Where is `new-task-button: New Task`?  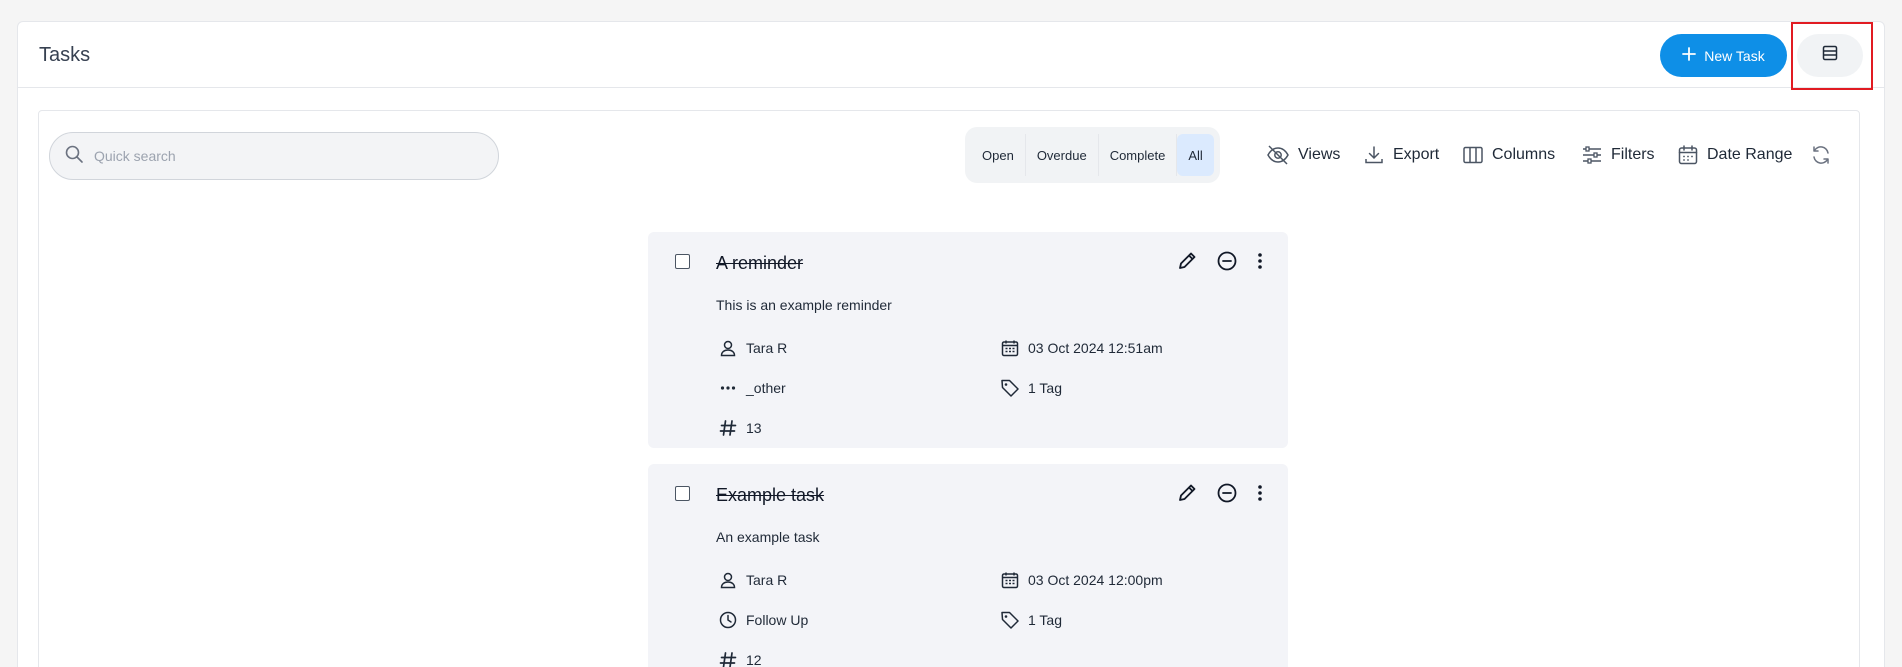 new-task-button: New Task is located at coordinates (1723, 55).